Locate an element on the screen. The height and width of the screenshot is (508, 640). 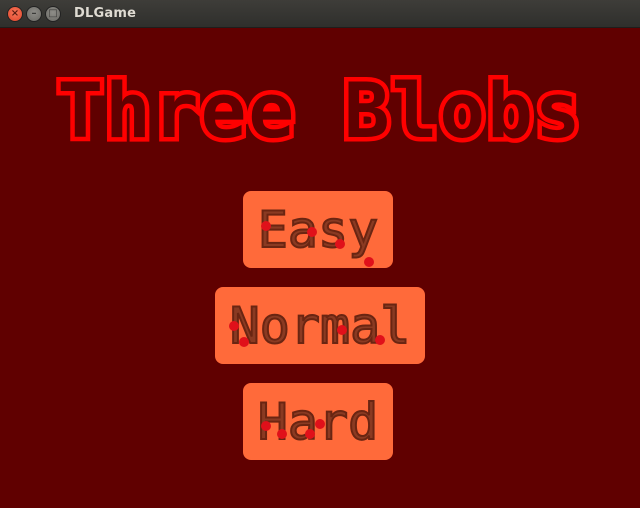
minimize-icon: – is located at coordinates (34, 14).